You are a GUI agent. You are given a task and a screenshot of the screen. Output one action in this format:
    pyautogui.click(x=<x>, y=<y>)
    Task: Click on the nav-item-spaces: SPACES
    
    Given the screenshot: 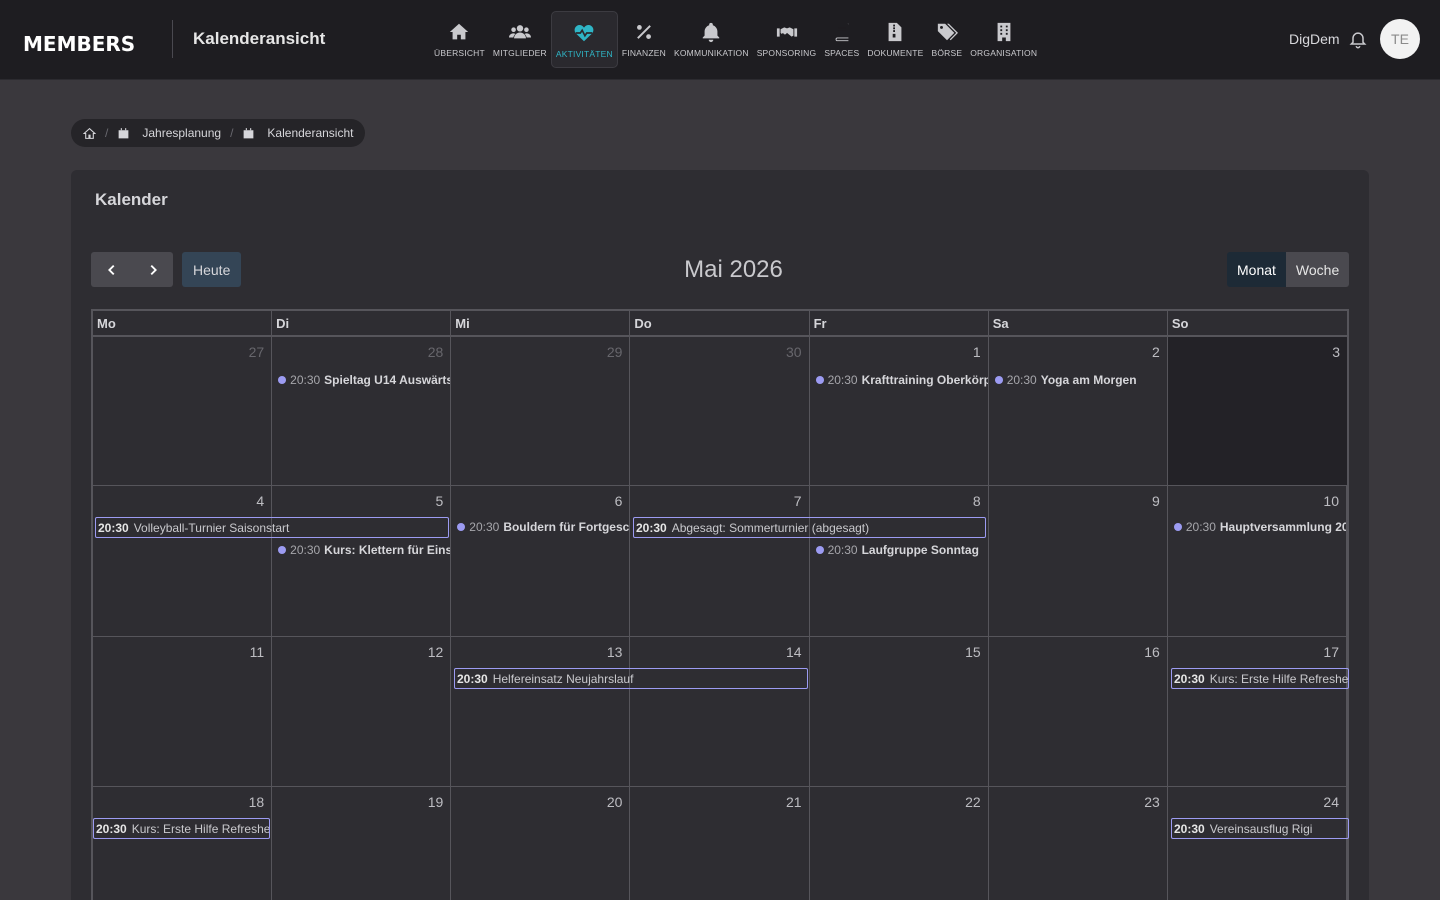 What is the action you would take?
    pyautogui.click(x=841, y=39)
    